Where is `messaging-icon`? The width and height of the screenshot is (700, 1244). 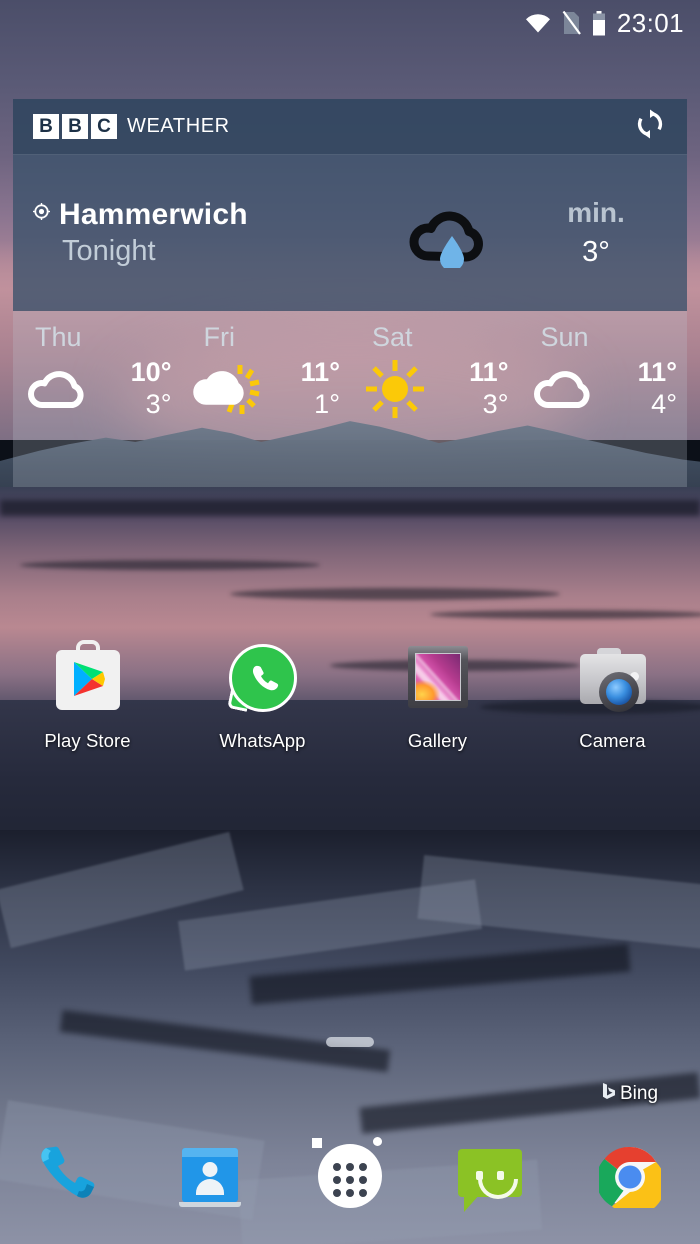
messaging-icon is located at coordinates (490, 1176).